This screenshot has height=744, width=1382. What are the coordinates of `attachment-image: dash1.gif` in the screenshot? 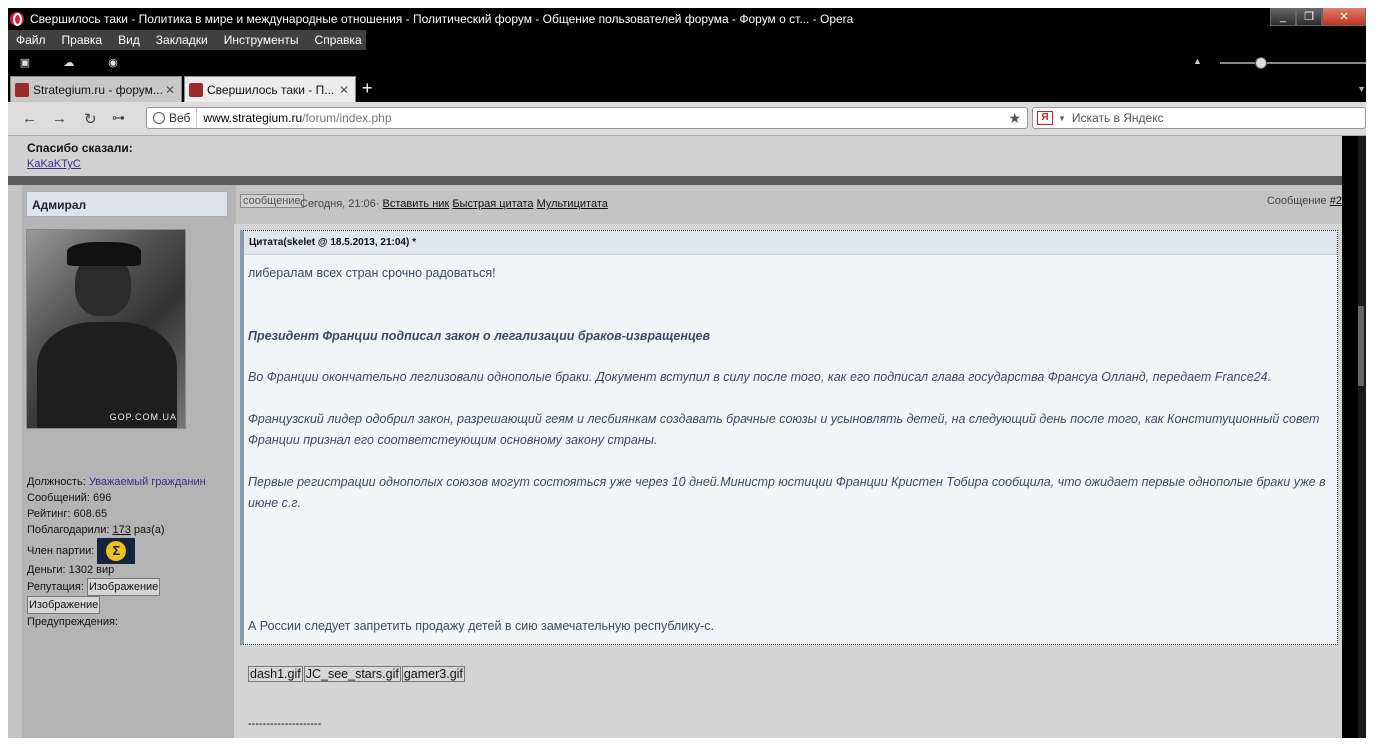 It's located at (275, 674).